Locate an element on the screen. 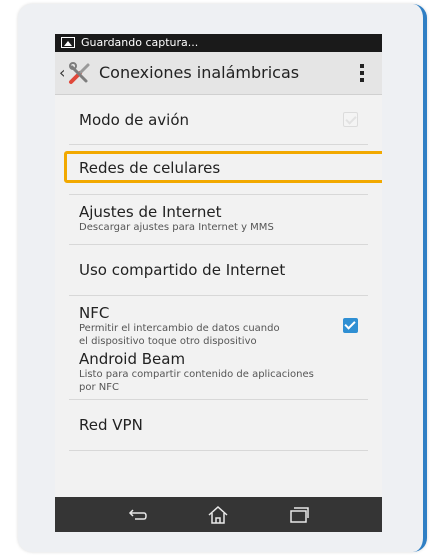 Image resolution: width=435 pixels, height=560 pixels. setting-subtitle: Descargar ajustes para Internet y MMS is located at coordinates (176, 227).